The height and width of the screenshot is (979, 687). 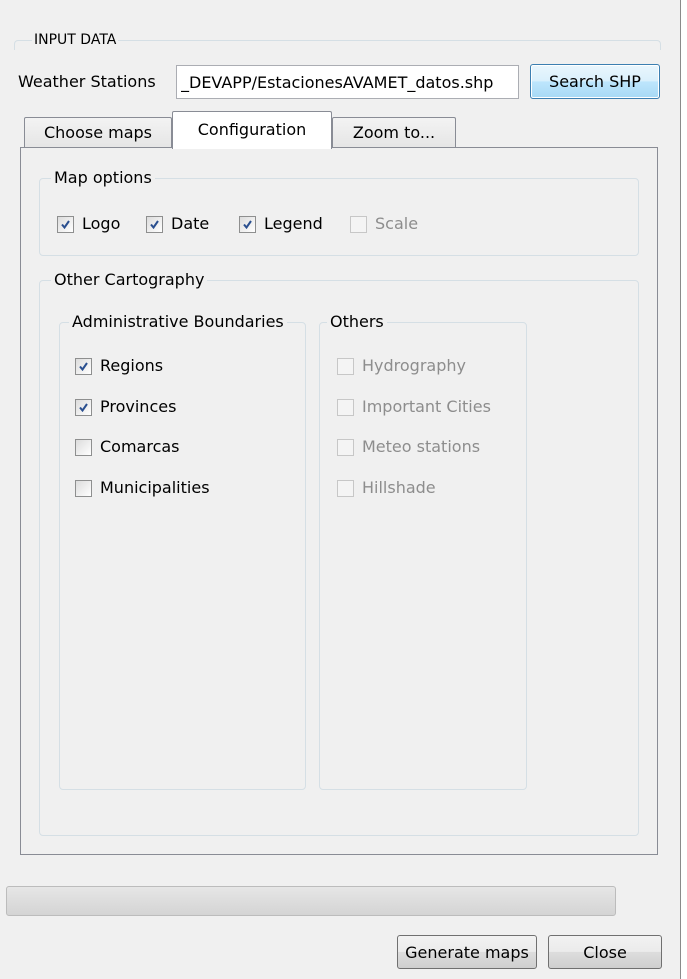 What do you see at coordinates (132, 365) in the screenshot?
I see `checkbox-label: Regions` at bounding box center [132, 365].